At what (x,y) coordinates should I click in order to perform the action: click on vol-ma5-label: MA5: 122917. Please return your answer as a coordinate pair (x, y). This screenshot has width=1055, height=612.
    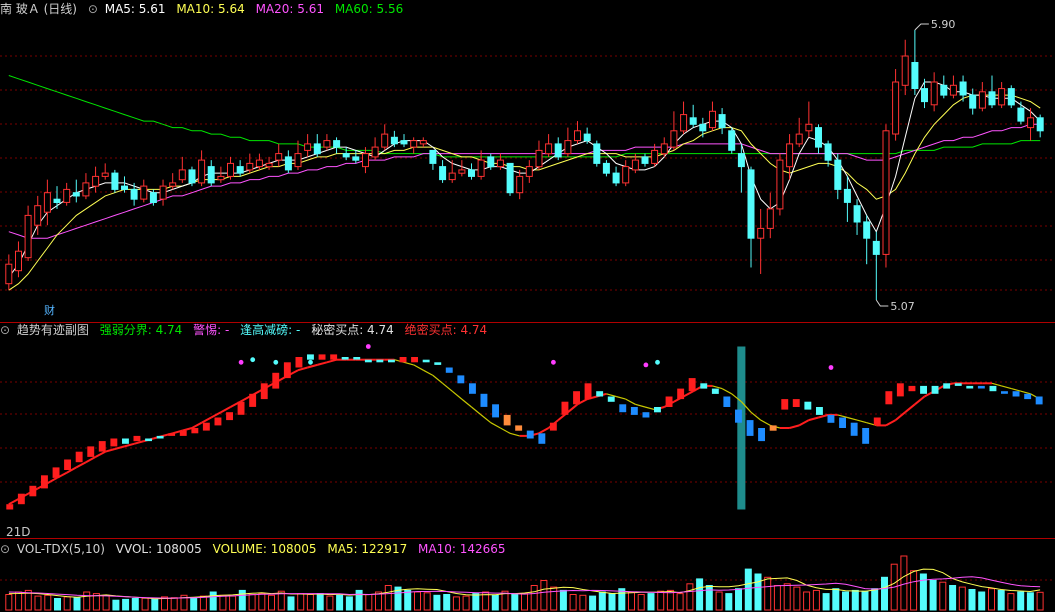
    Looking at the image, I should click on (367, 549).